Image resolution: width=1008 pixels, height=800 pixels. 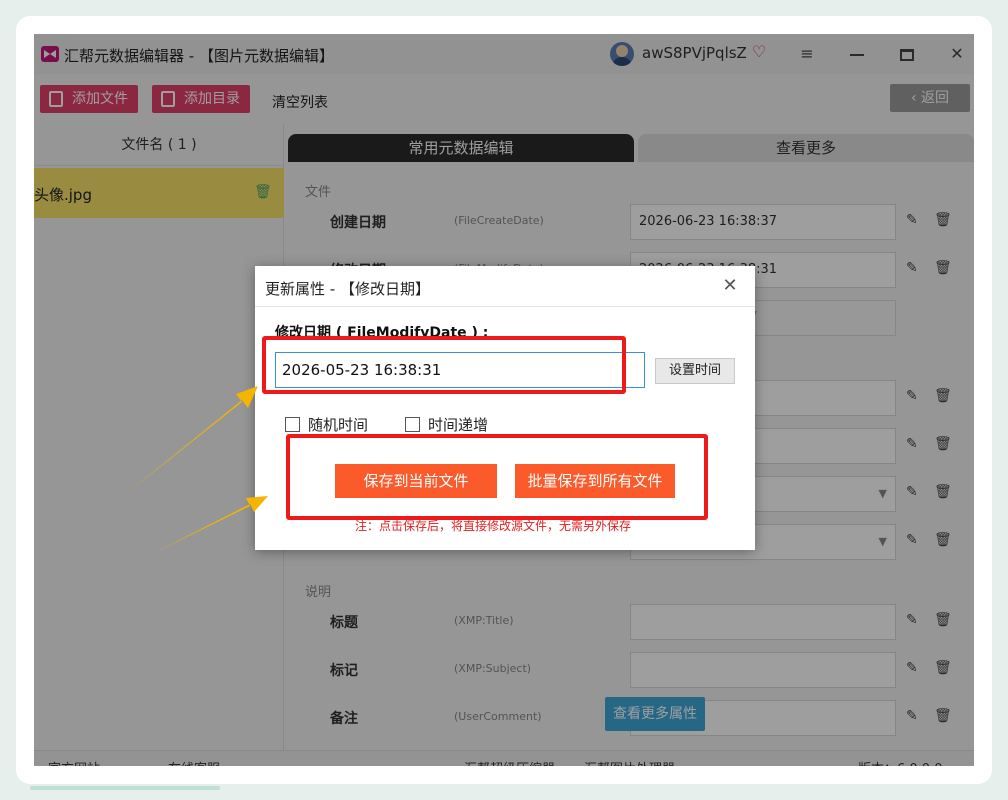 I want to click on annotation-arrows, so click(x=197, y=469).